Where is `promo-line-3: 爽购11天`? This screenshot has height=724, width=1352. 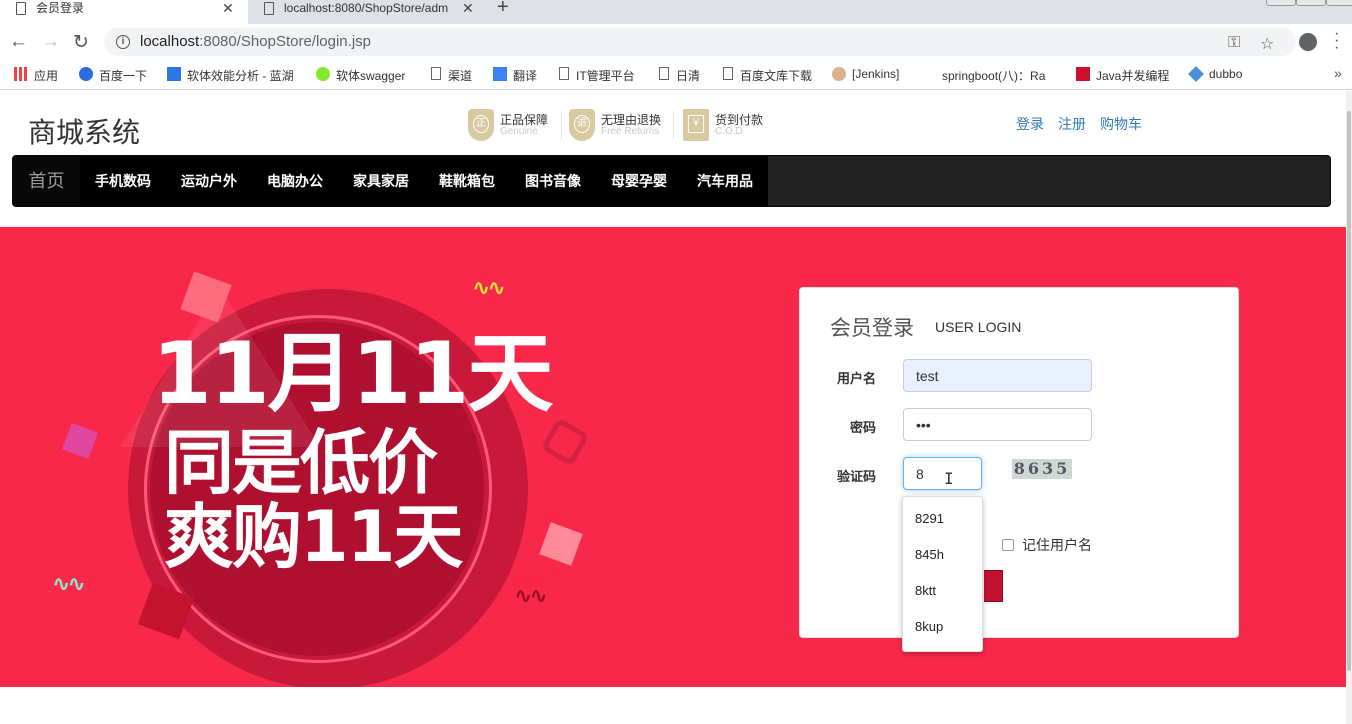 promo-line-3: 爽购11天 is located at coordinates (313, 537).